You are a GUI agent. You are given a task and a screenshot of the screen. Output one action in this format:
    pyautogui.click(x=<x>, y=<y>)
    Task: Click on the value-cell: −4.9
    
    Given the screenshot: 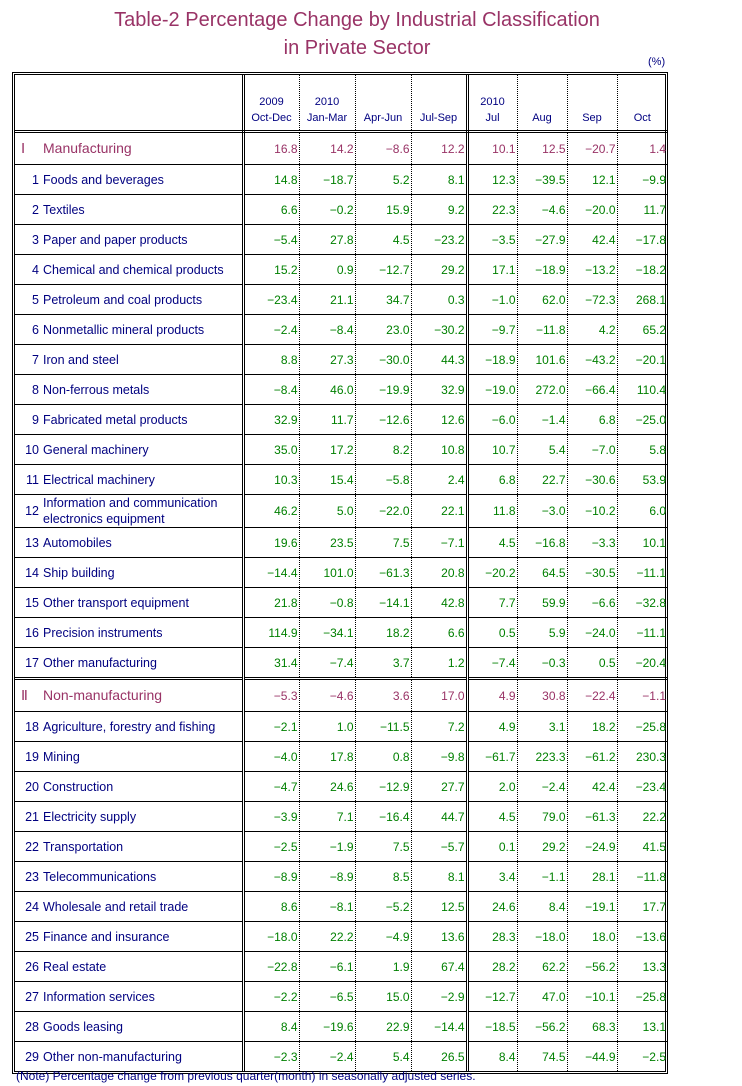 What is the action you would take?
    pyautogui.click(x=383, y=936)
    